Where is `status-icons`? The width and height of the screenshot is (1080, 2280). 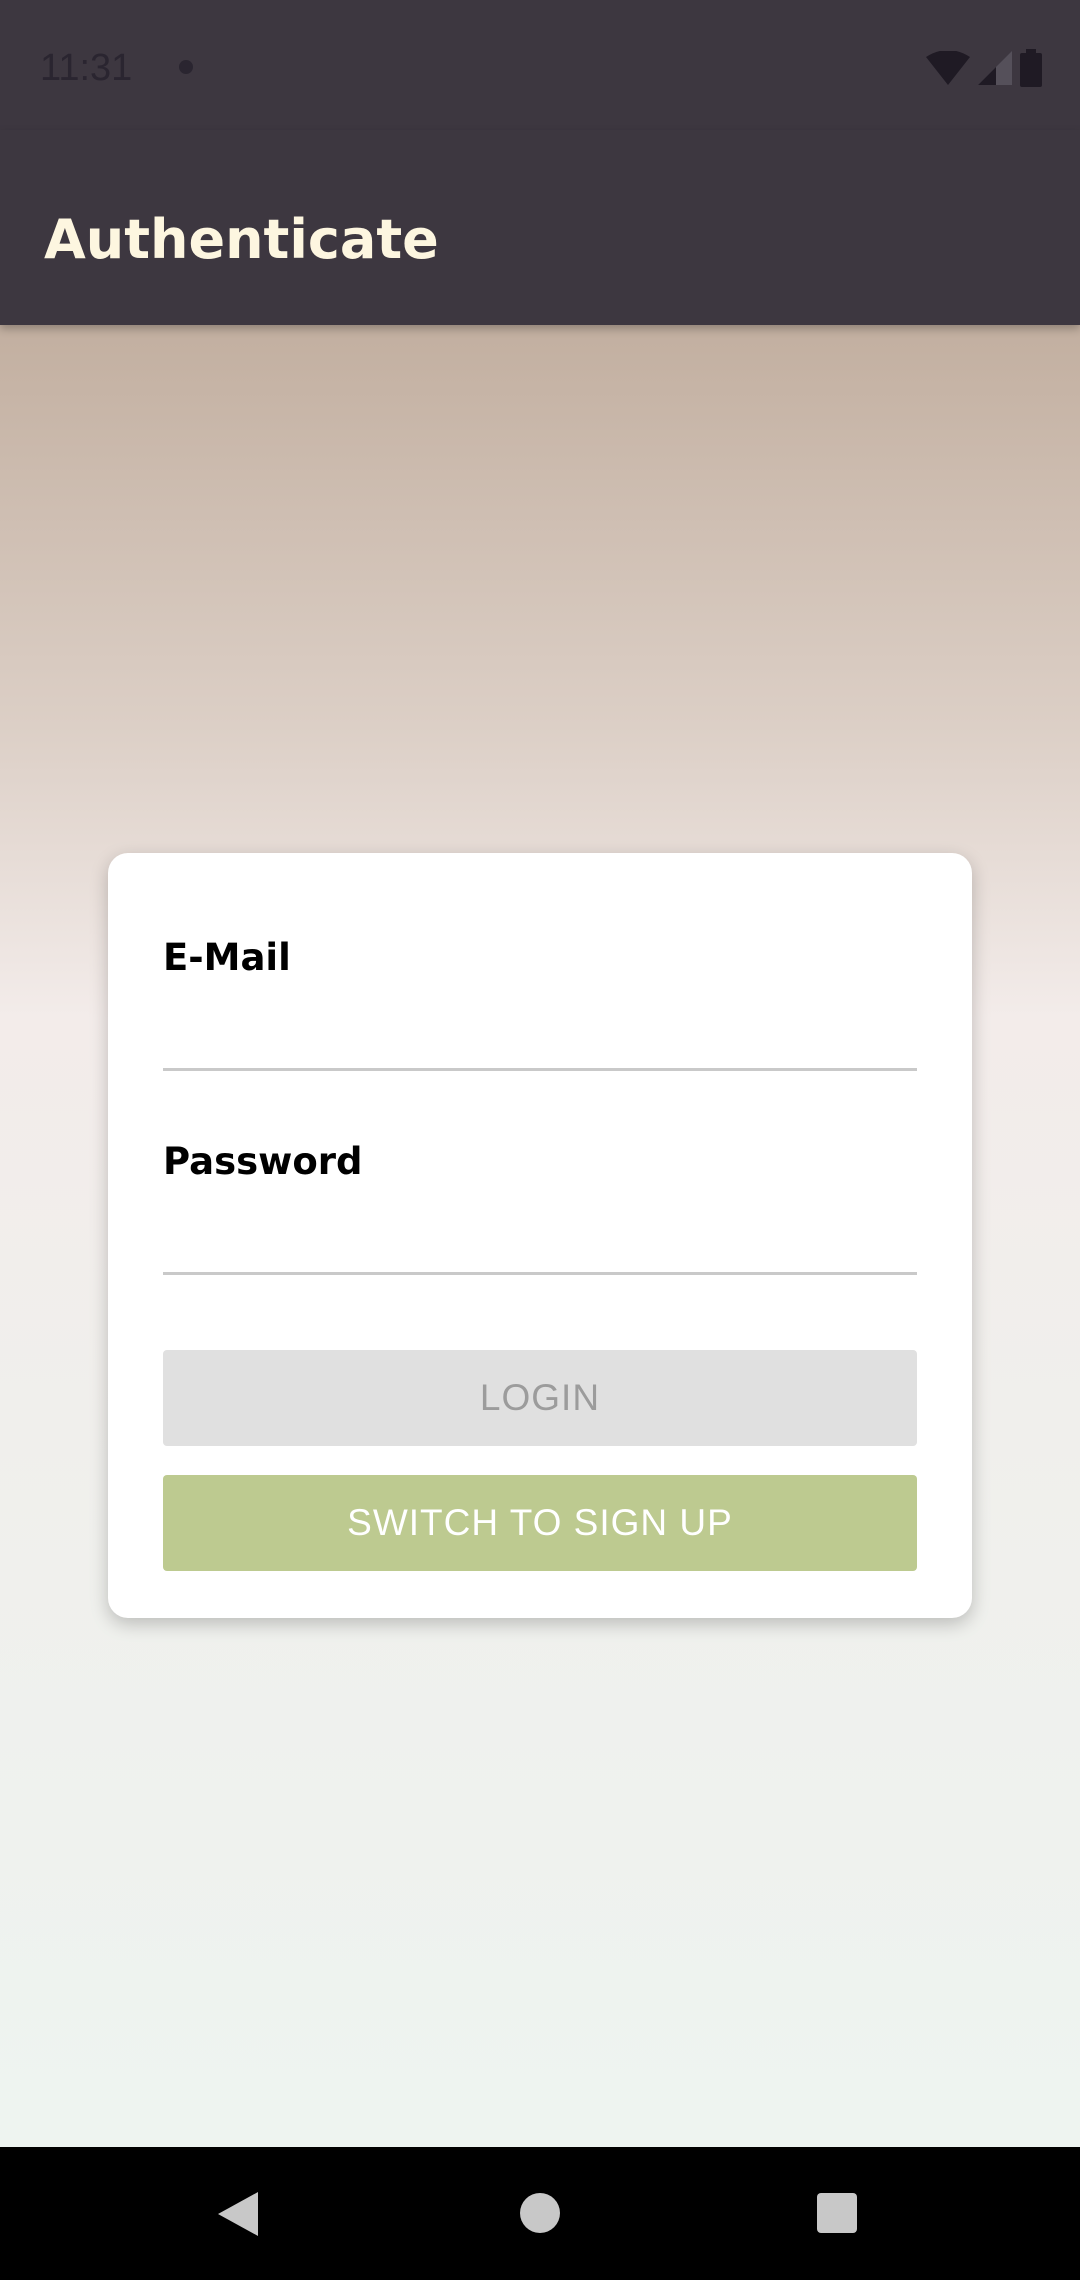 status-icons is located at coordinates (984, 68).